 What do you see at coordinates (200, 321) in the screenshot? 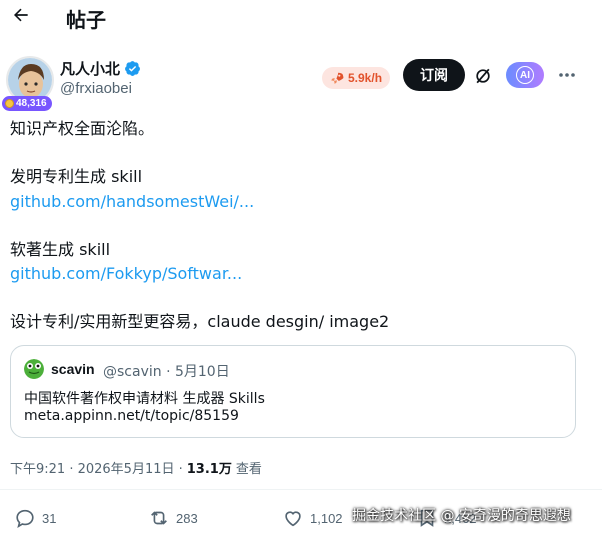
I see `post-text-line: 设计专利/实用新型更容易，claude desgin/ image2` at bounding box center [200, 321].